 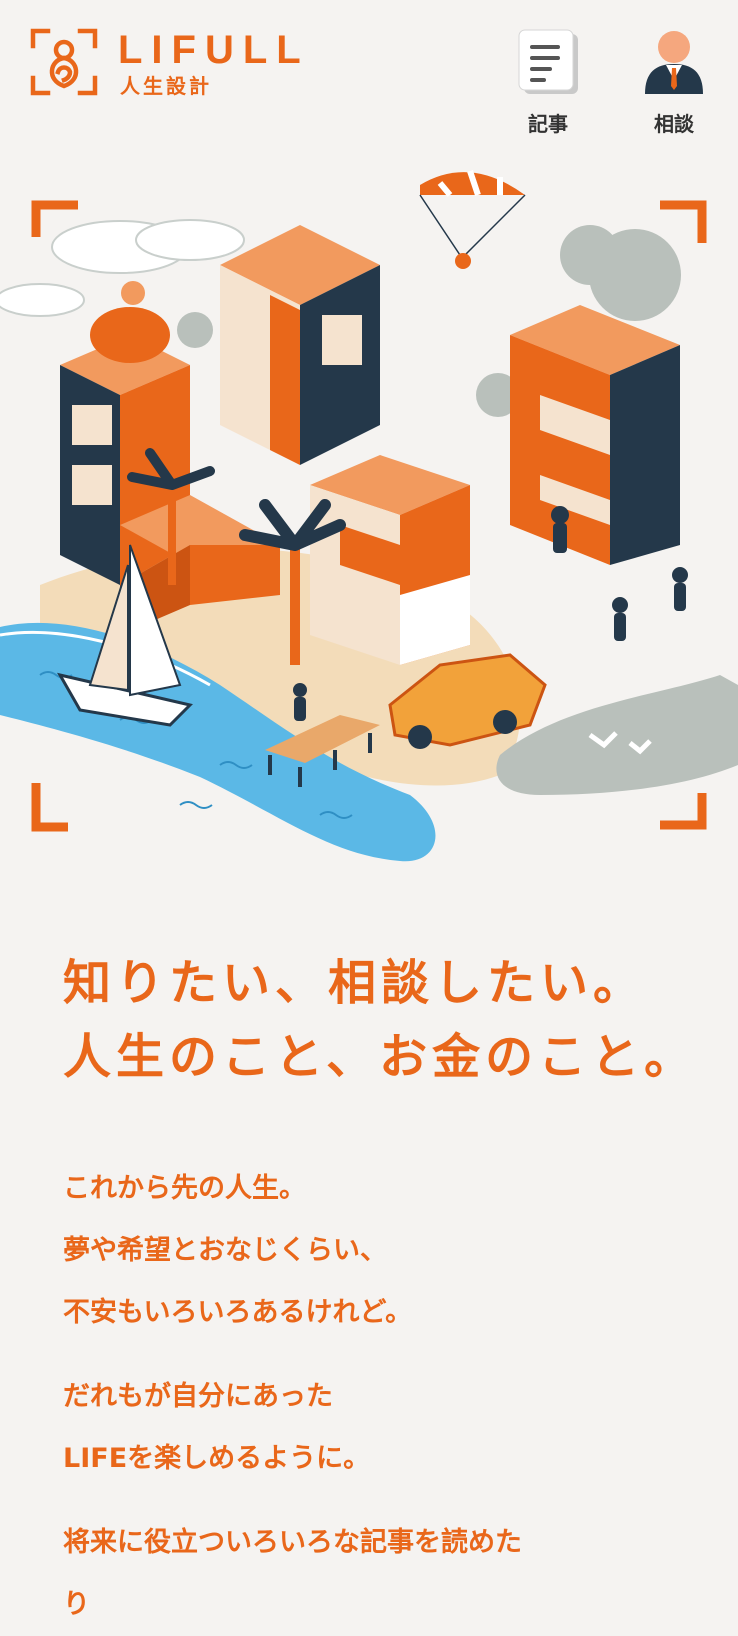 I want to click on headline-line: 知りたい、相談したい。, so click(x=355, y=983).